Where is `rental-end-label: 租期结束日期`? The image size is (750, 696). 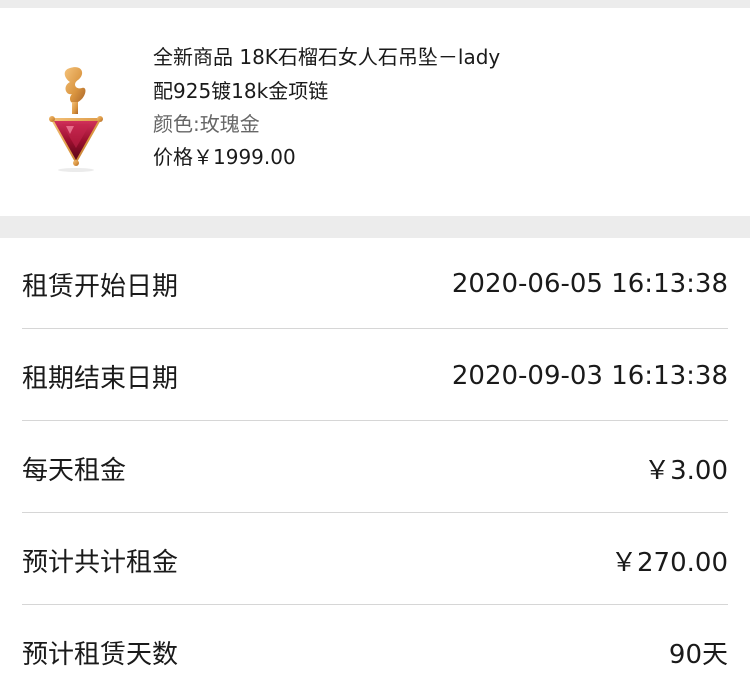
rental-end-label: 租期结束日期 is located at coordinates (100, 378).